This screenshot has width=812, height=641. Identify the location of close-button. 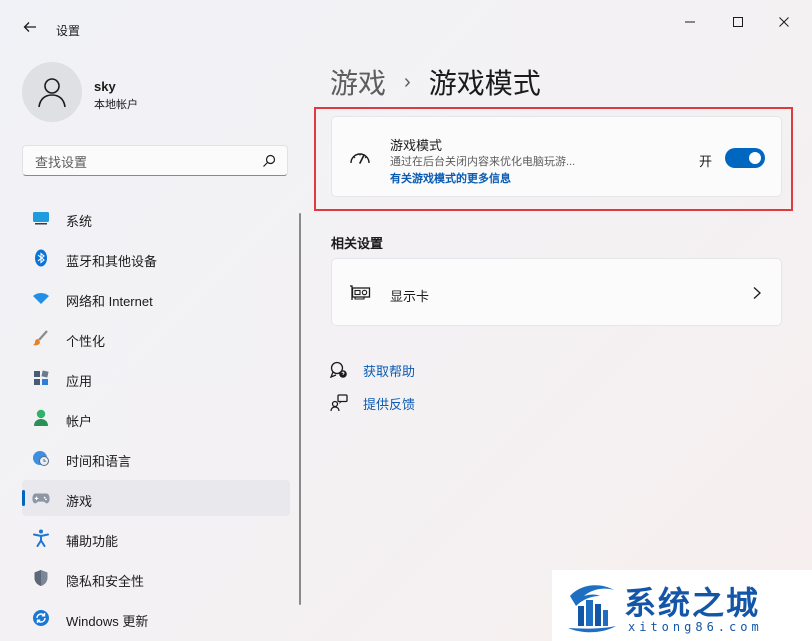
(784, 22).